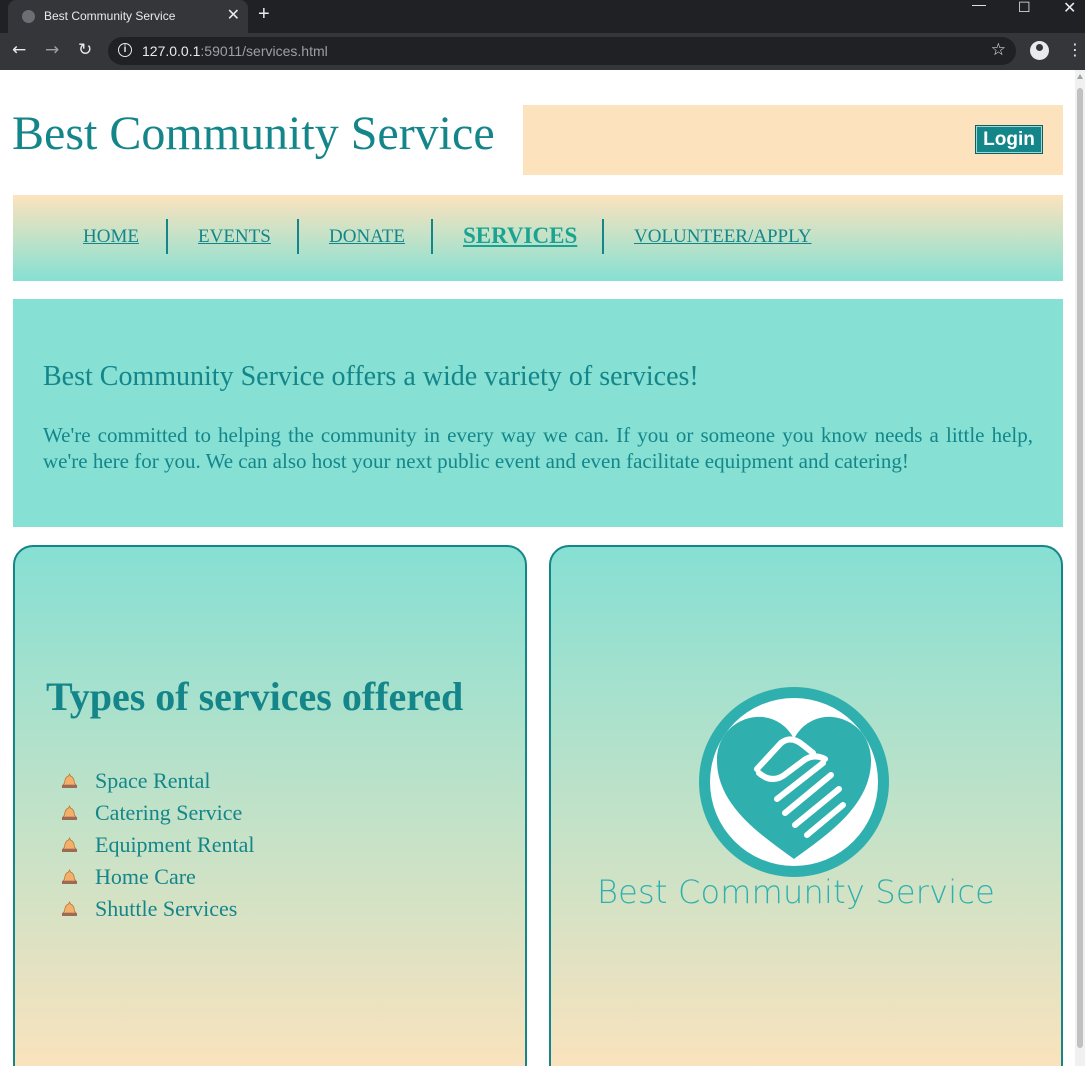  What do you see at coordinates (1009, 139) in the screenshot?
I see `login-button: Login` at bounding box center [1009, 139].